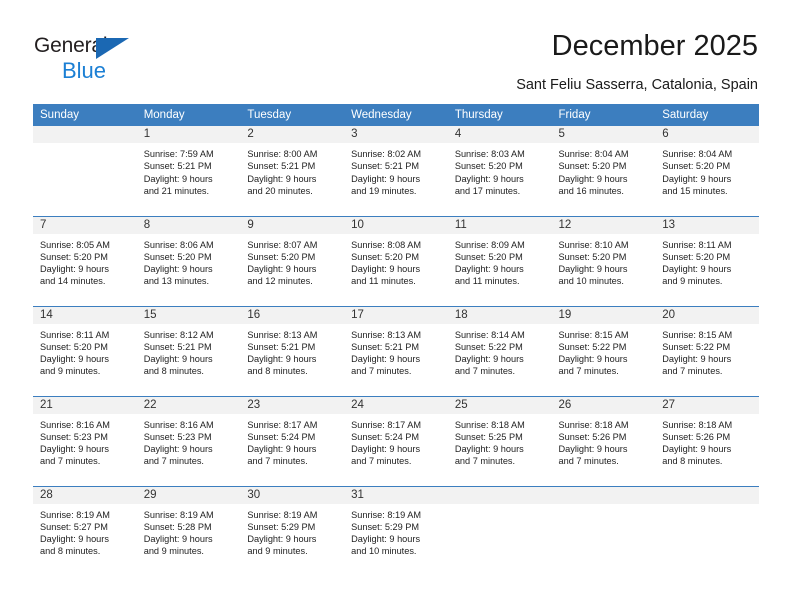  I want to click on day-sunset-text: Sunset: 5:21 PM, so click(281, 346).